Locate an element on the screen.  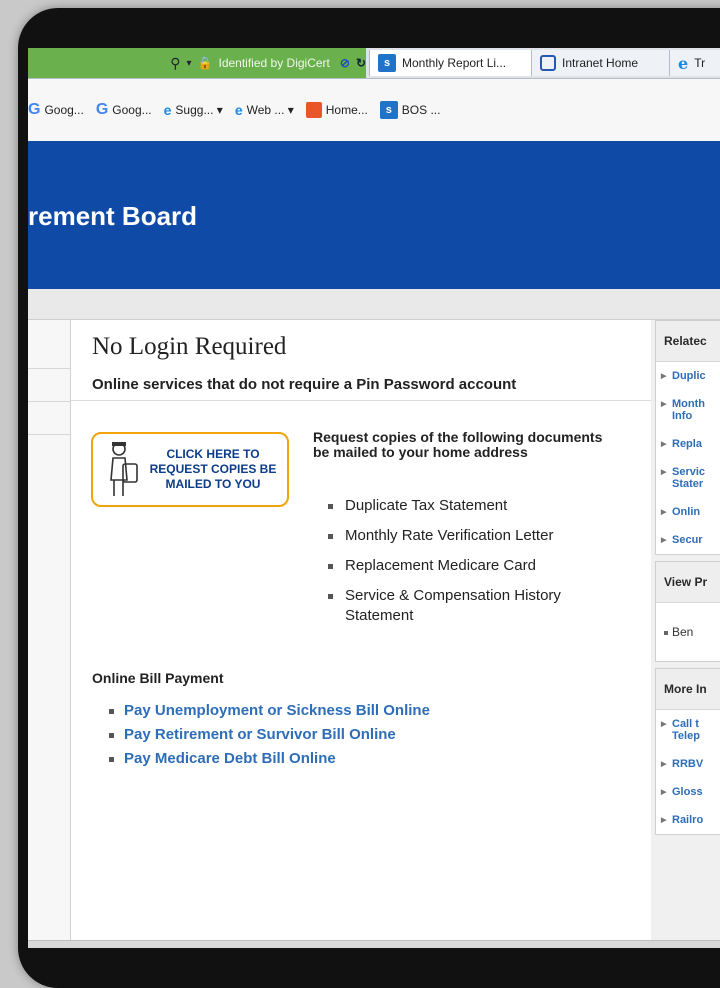
list-item: Pay Medicare Debt Bill Online is located at coordinates (268, 759).